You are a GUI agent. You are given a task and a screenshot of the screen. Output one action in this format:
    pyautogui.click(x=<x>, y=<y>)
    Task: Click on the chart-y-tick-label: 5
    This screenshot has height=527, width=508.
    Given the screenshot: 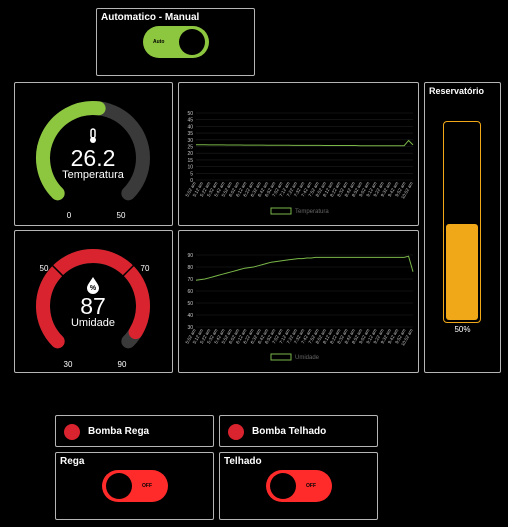 What is the action you would take?
    pyautogui.click(x=191, y=174)
    